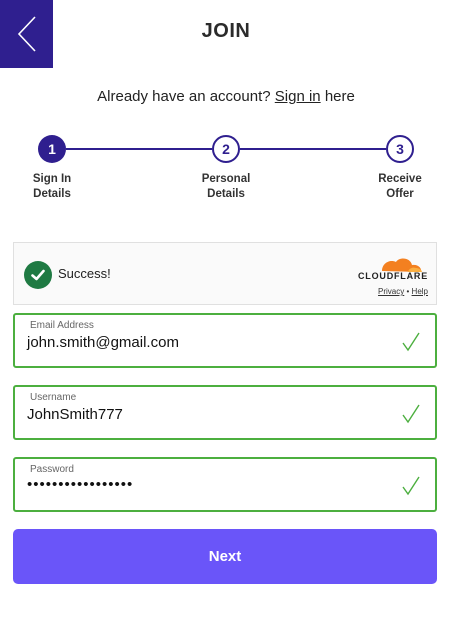  I want to click on page-title: JOIN, so click(226, 31).